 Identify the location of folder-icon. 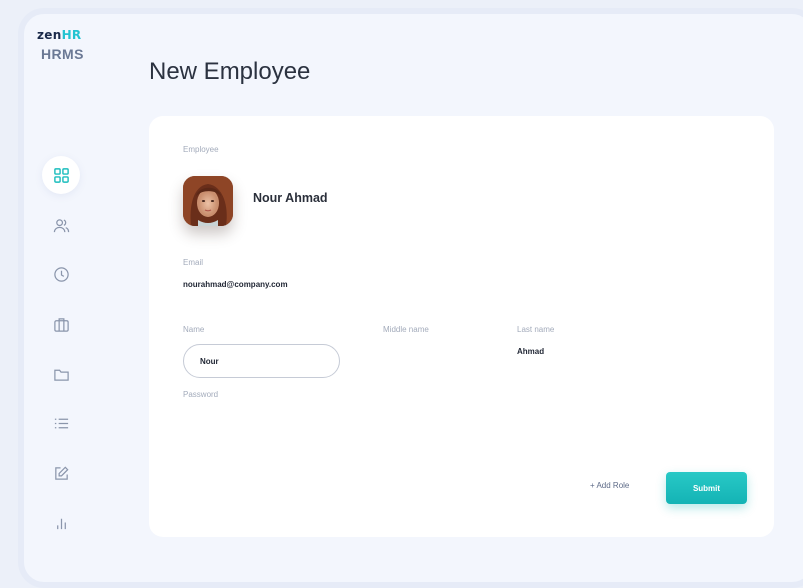
(61, 375).